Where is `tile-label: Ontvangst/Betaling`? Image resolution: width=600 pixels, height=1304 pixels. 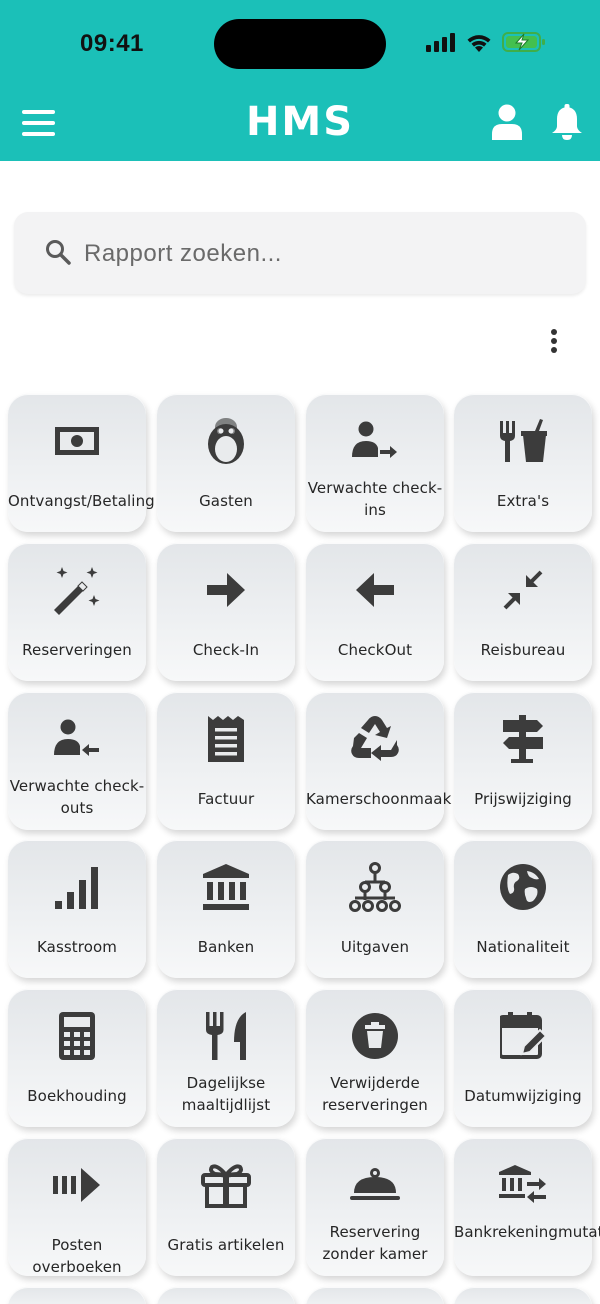
tile-label: Ontvangst/Betaling is located at coordinates (81, 501).